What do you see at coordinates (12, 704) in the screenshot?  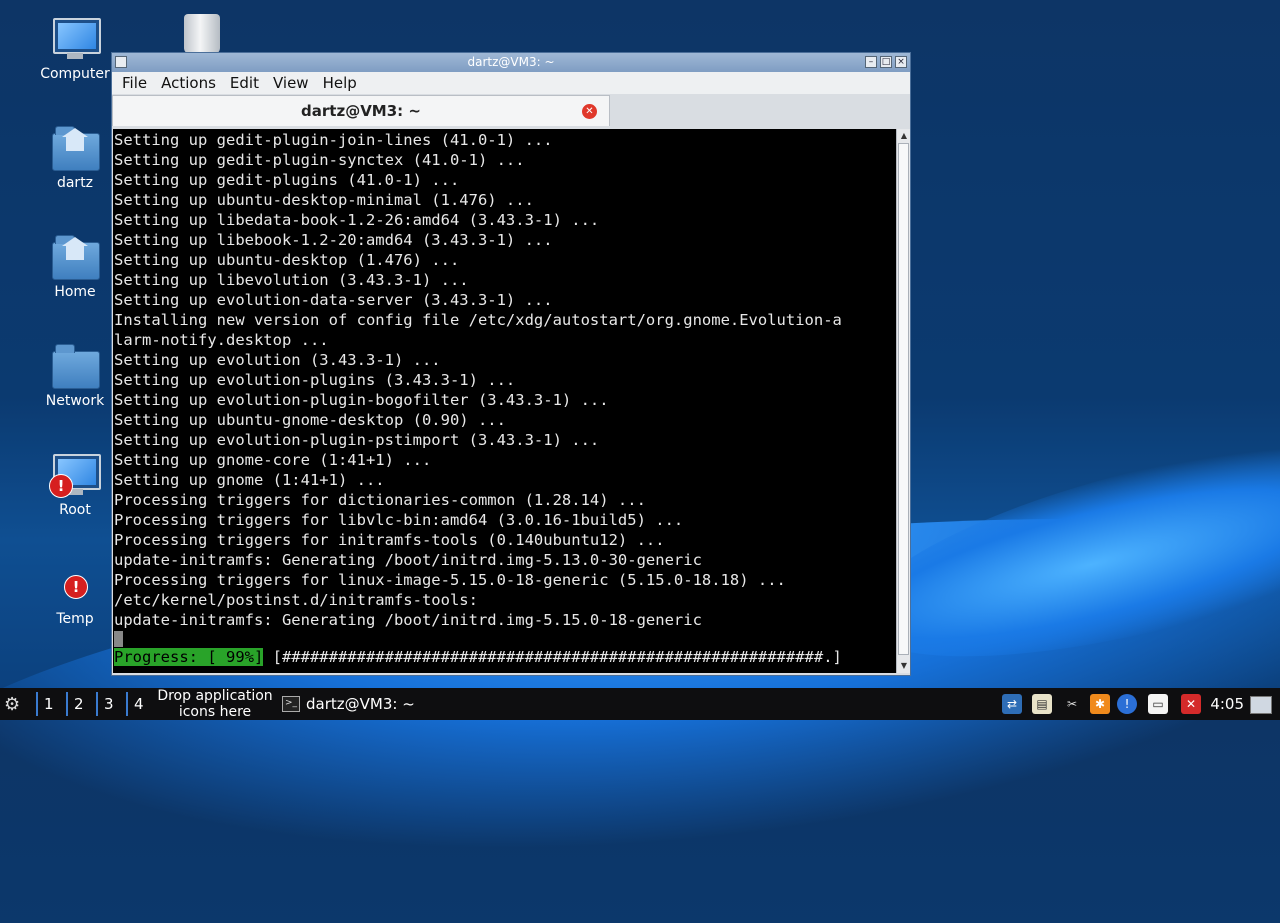 I see `start-menu-icon: ⚙` at bounding box center [12, 704].